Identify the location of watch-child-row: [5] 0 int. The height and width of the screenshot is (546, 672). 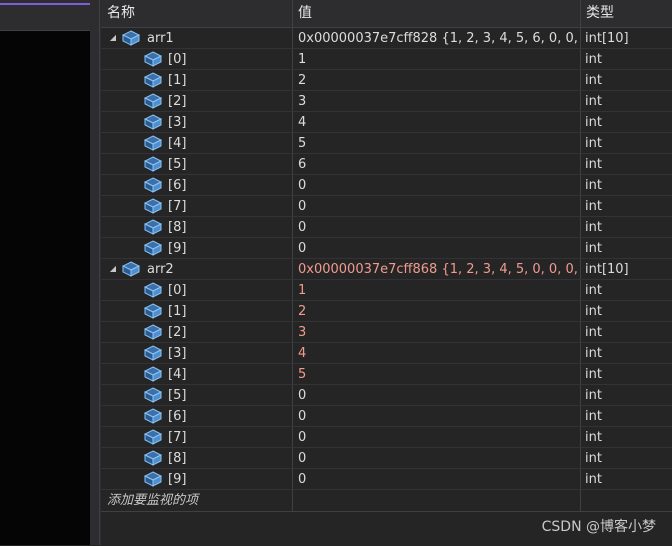
(386, 395).